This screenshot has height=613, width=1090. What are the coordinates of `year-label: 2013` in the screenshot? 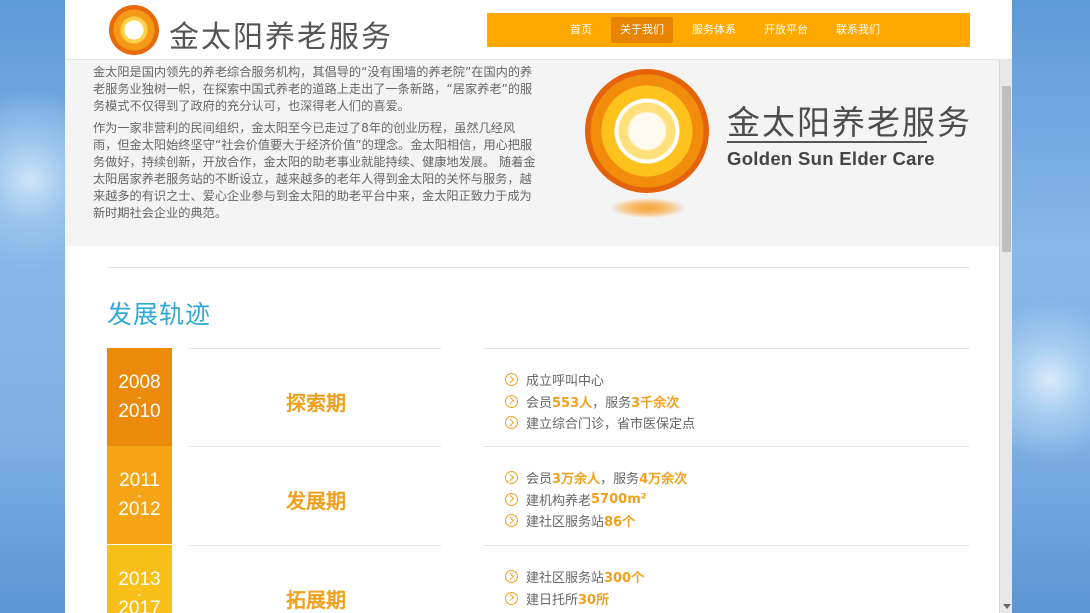 It's located at (139, 579).